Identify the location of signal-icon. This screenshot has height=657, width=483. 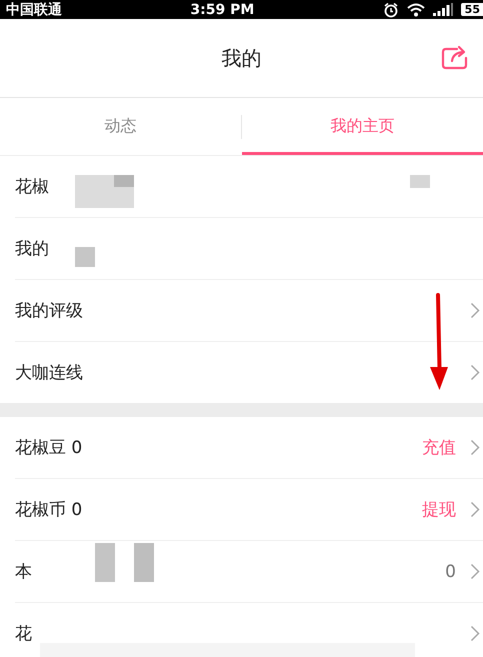
(442, 9).